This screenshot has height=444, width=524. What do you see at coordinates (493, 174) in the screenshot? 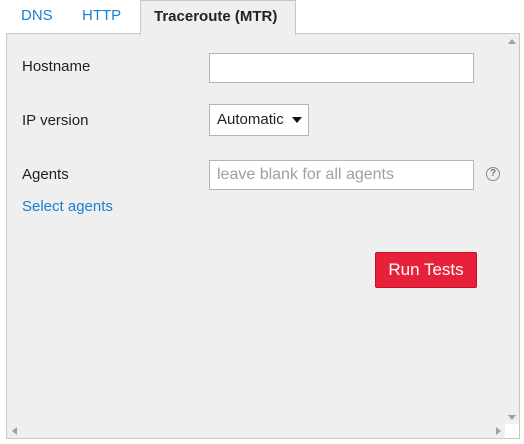
I see `help-icon: ?` at bounding box center [493, 174].